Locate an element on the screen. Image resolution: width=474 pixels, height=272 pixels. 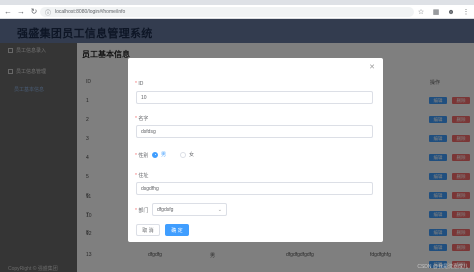
chevron-down-icon: ⌄ is located at coordinates (219, 210).